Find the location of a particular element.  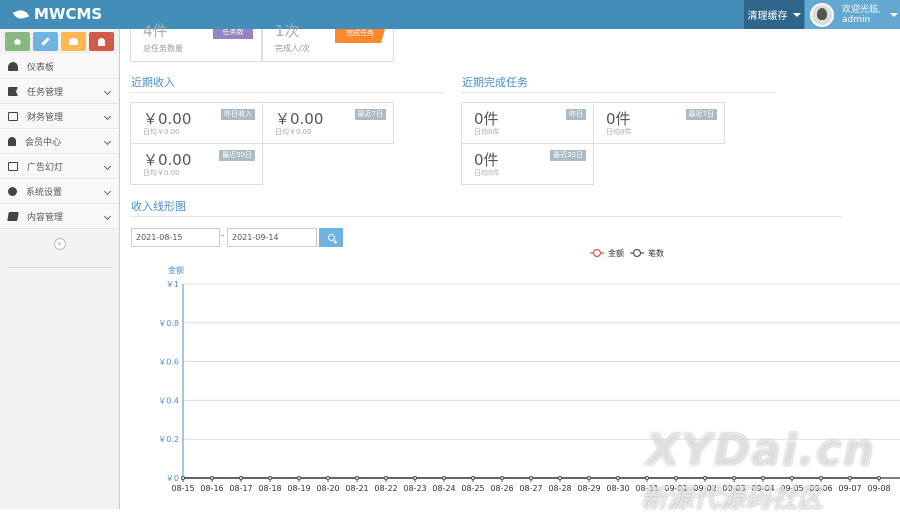

stat-card-completed: 1次 完成人/次 完成任务 is located at coordinates (328, 42).